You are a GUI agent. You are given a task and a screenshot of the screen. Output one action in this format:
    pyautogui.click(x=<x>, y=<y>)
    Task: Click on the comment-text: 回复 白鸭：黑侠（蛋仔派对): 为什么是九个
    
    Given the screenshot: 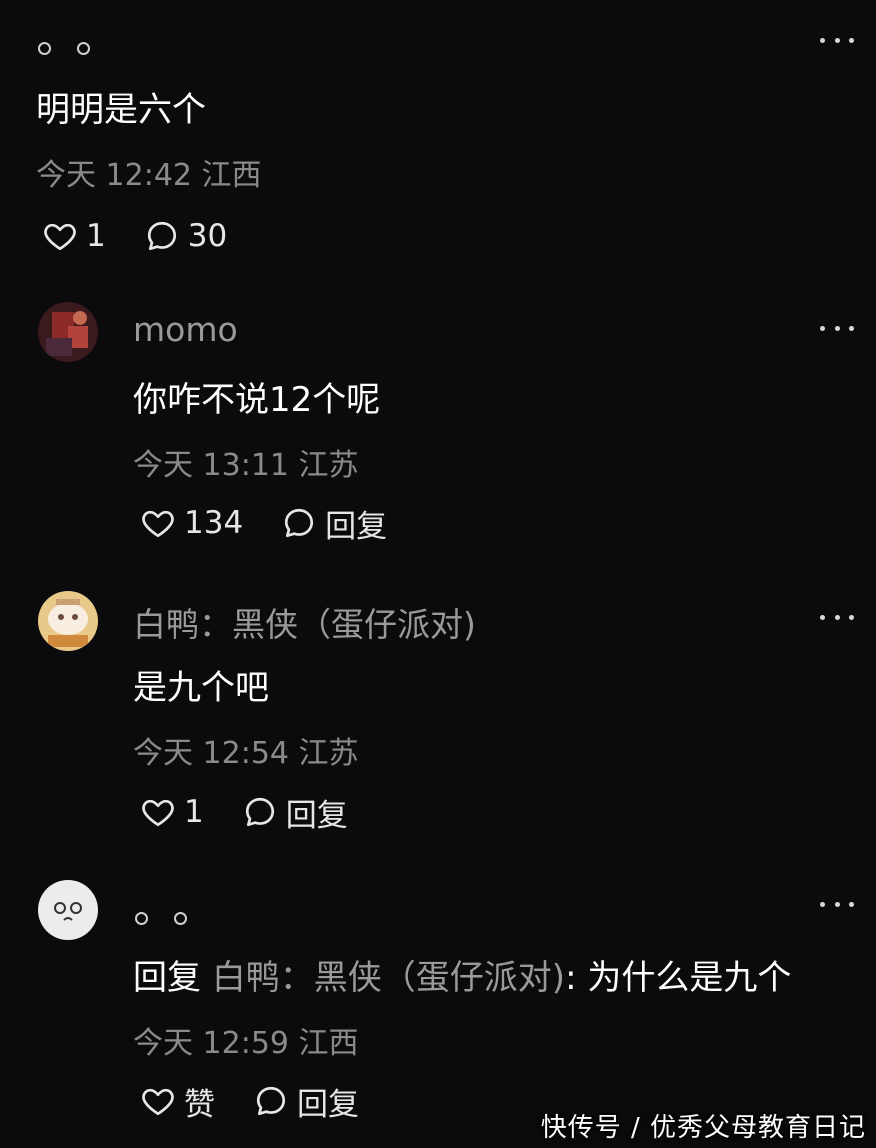 What is the action you would take?
    pyautogui.click(x=462, y=974)
    